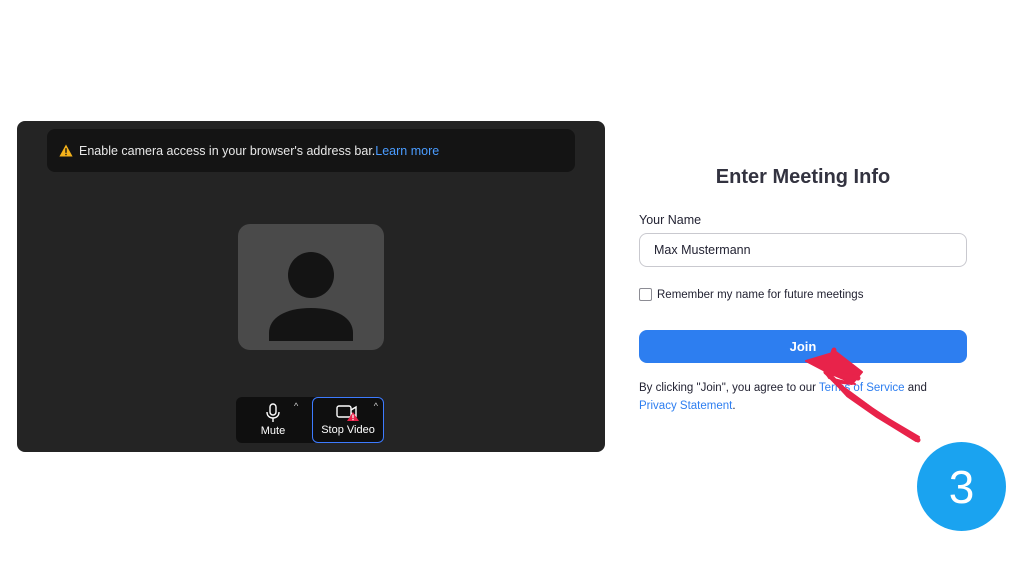 Image resolution: width=1024 pixels, height=576 pixels. Describe the element at coordinates (862, 388) in the screenshot. I see `terms-of-service-link: Terms of Service` at that location.